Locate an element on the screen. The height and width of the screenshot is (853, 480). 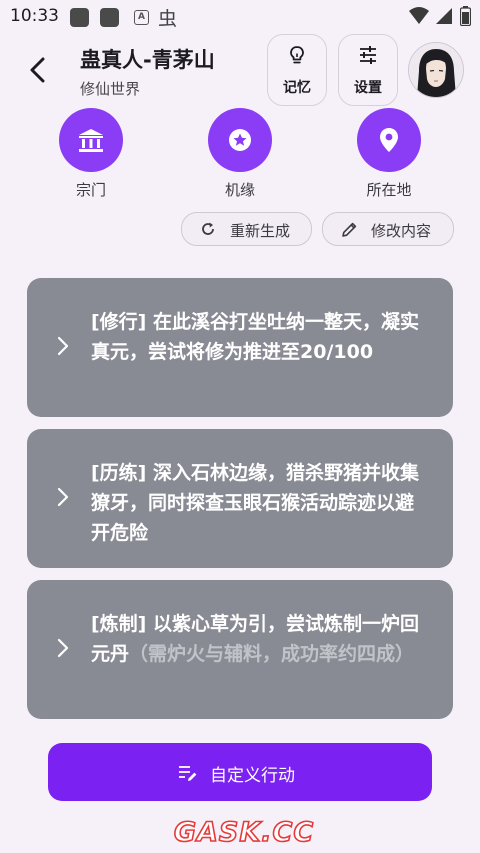
category-location-label: 所在地 is located at coordinates (389, 190).